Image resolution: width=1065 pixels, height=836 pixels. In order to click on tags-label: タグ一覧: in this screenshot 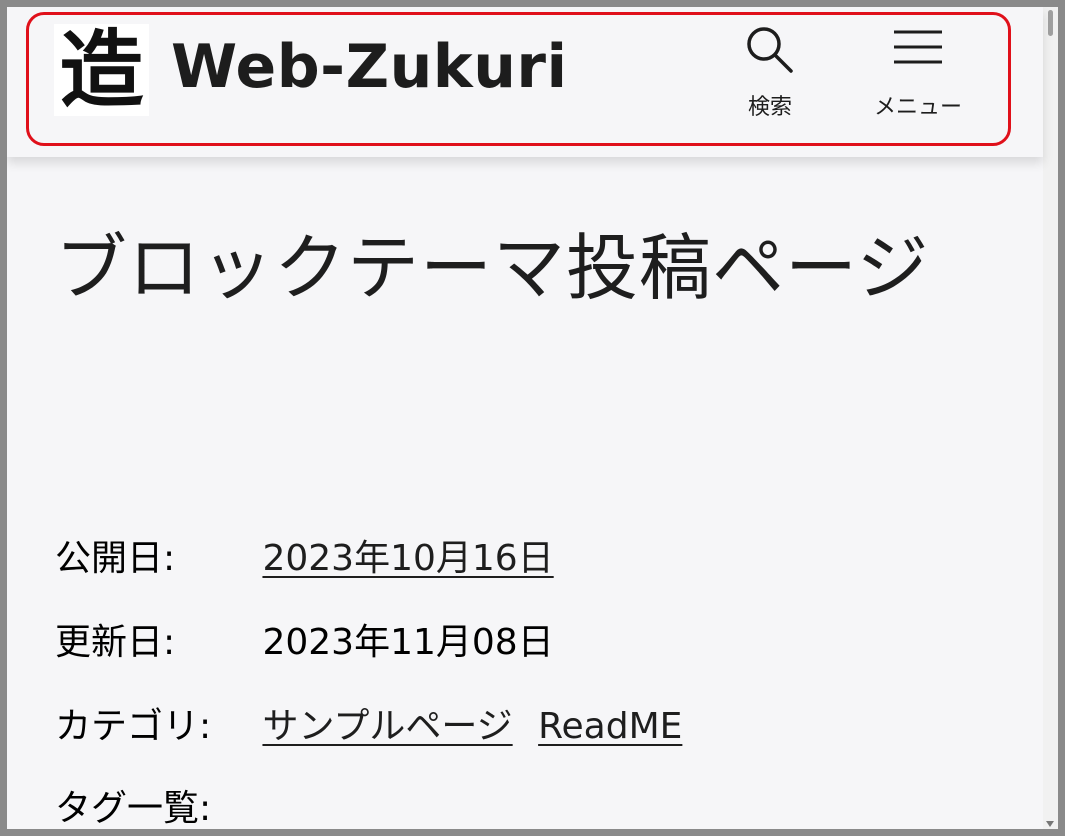, I will do `click(133, 808)`.